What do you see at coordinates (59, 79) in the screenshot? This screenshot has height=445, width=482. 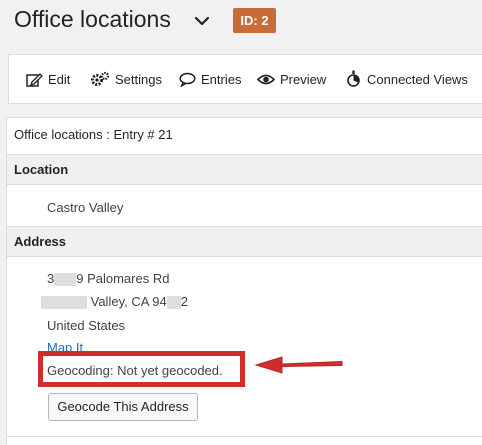 I see `edit-label: Edit` at bounding box center [59, 79].